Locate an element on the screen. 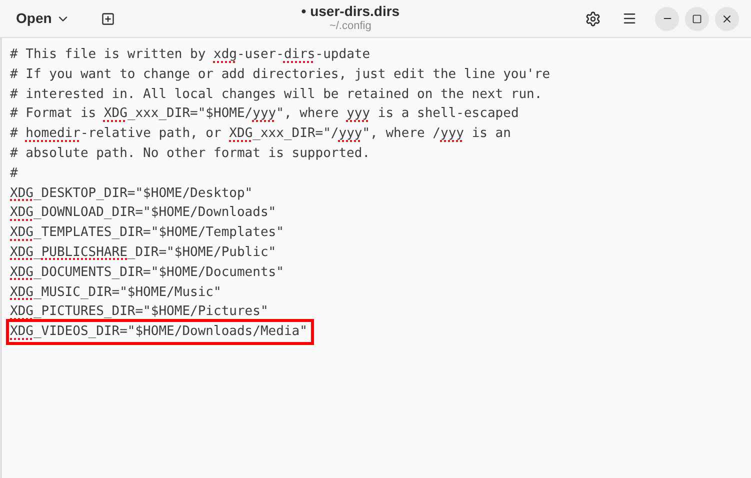  code-line: XDG_MUSIC_DIR="$HOME/Music" is located at coordinates (116, 293).